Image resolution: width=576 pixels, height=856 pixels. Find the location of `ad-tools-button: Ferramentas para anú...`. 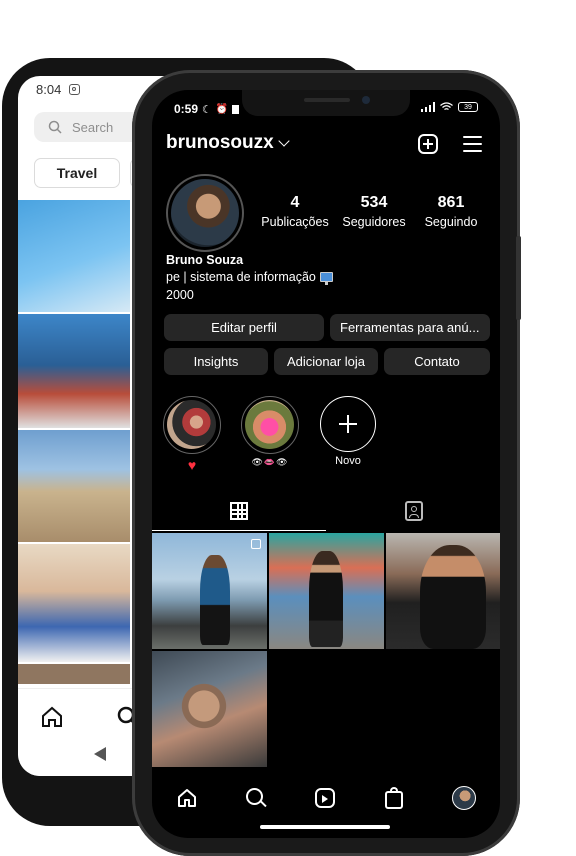

ad-tools-button: Ferramentas para anú... is located at coordinates (410, 327).